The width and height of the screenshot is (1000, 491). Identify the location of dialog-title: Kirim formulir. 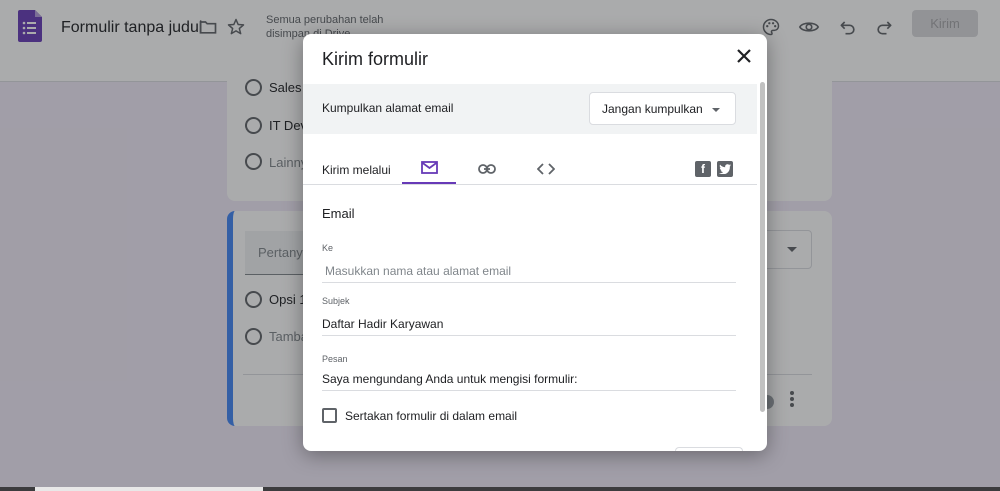
(375, 59).